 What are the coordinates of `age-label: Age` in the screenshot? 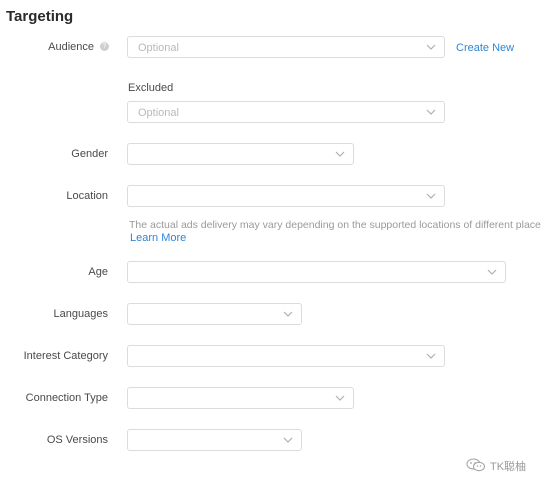 It's located at (98, 272).